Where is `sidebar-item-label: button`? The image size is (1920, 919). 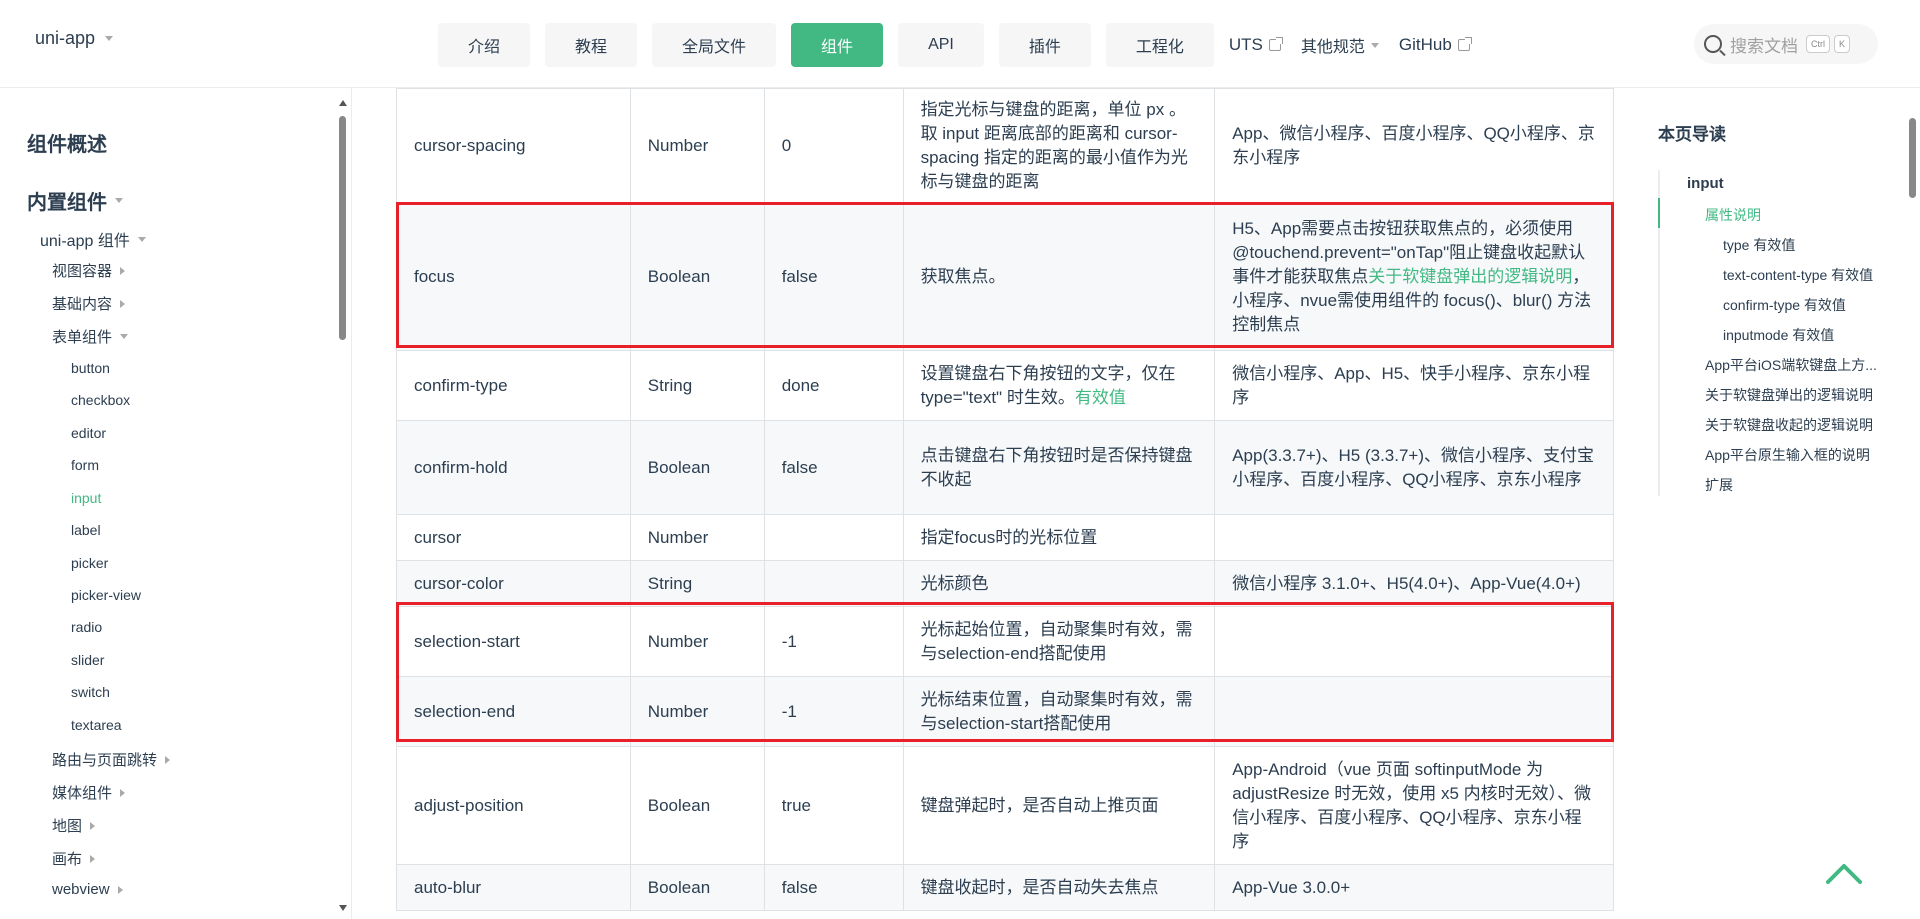
sidebar-item-label: button is located at coordinates (90, 368).